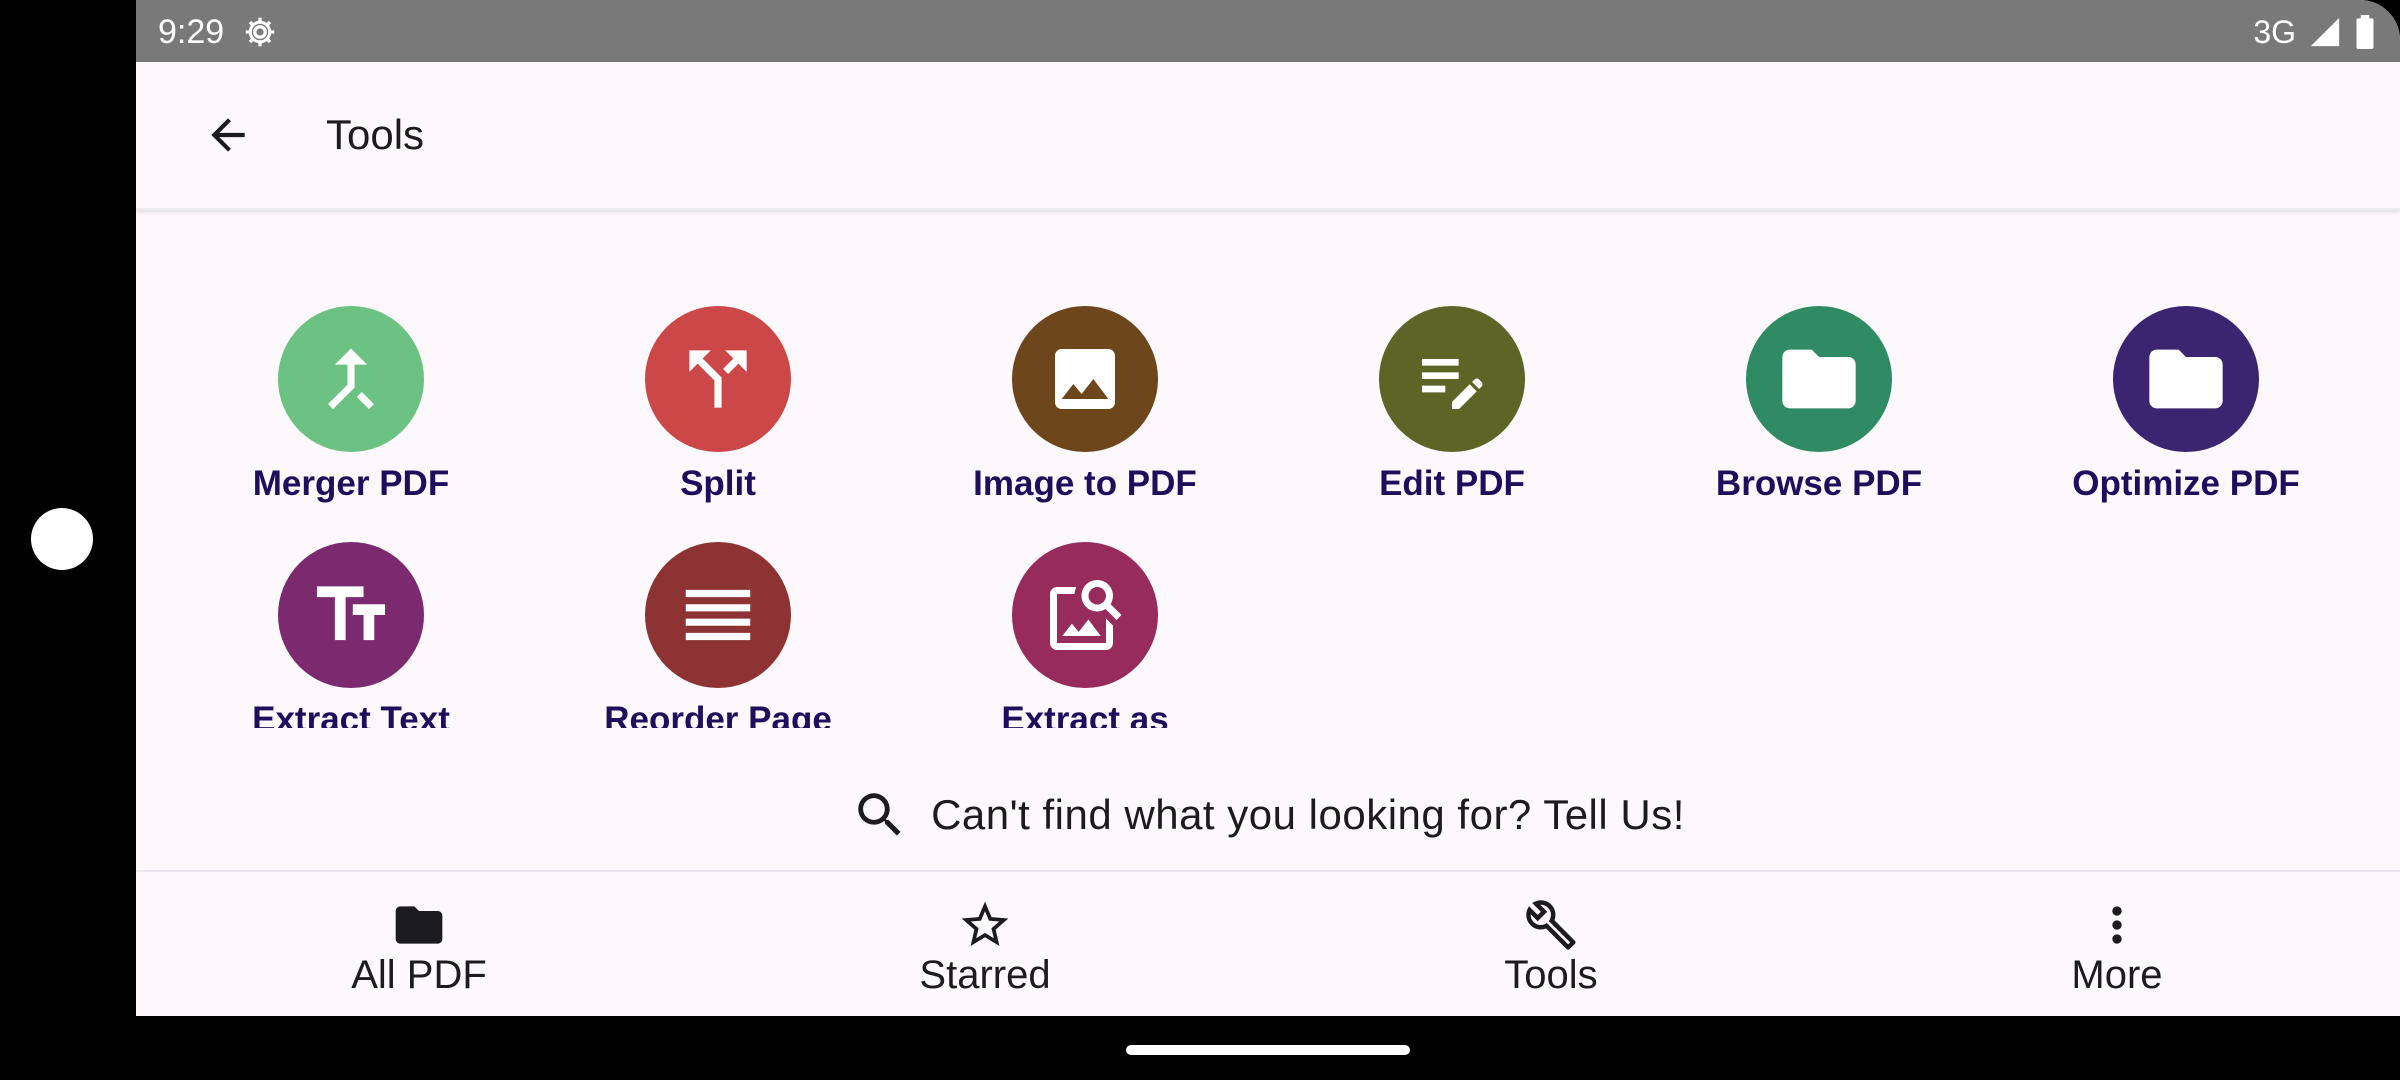  Describe the element at coordinates (2325, 32) in the screenshot. I see `signal-icon` at that location.